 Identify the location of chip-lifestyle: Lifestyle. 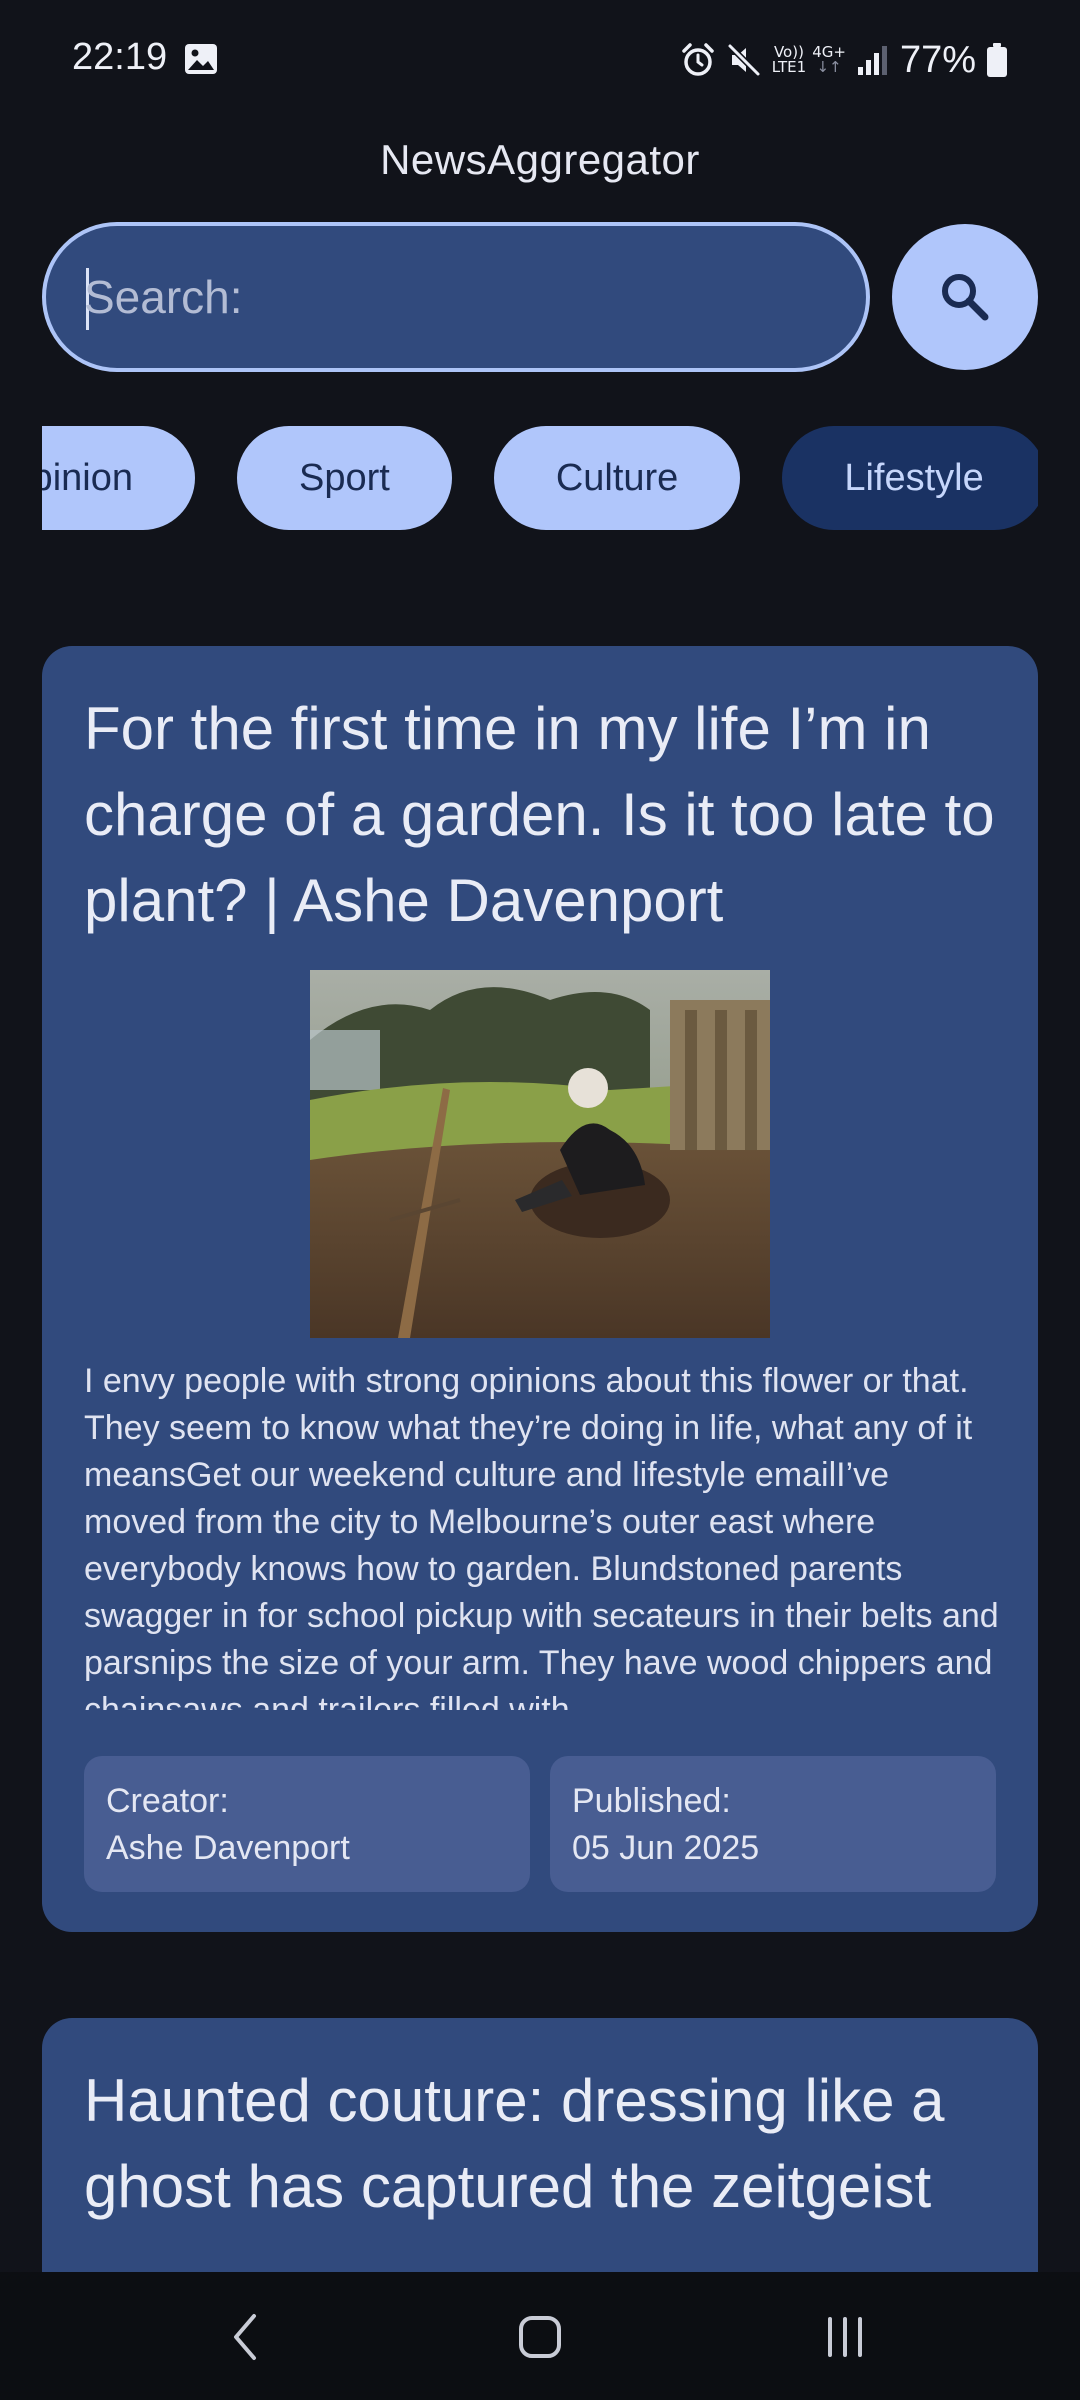
(910, 478).